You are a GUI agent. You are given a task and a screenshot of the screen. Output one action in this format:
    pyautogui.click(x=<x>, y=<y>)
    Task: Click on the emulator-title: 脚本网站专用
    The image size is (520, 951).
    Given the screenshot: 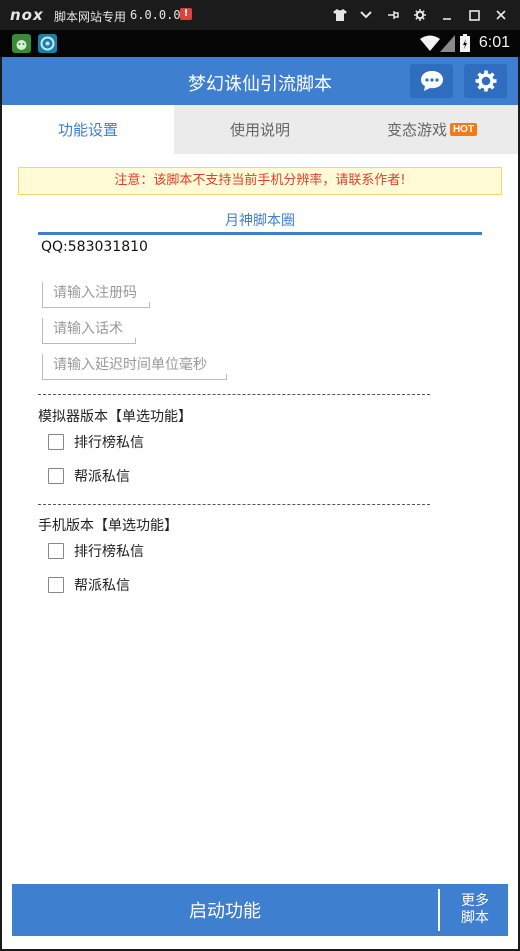 What is the action you would take?
    pyautogui.click(x=90, y=17)
    